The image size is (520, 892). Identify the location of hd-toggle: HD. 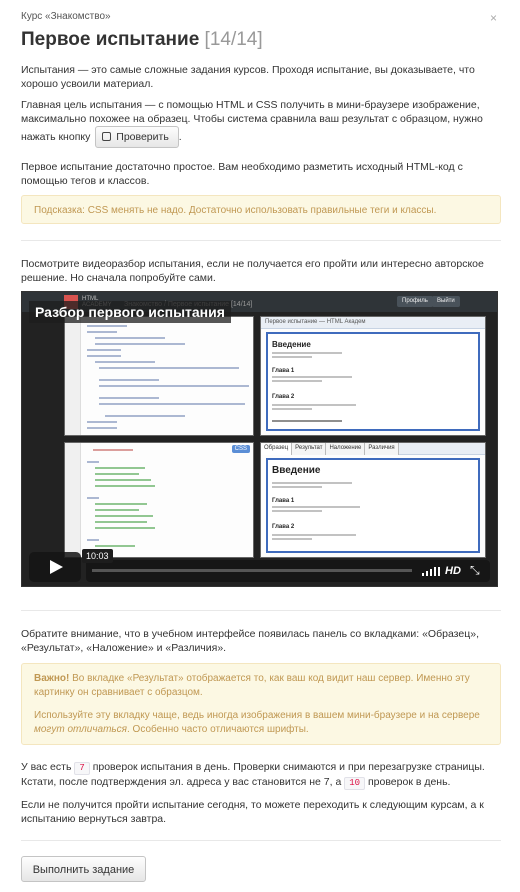
(453, 571).